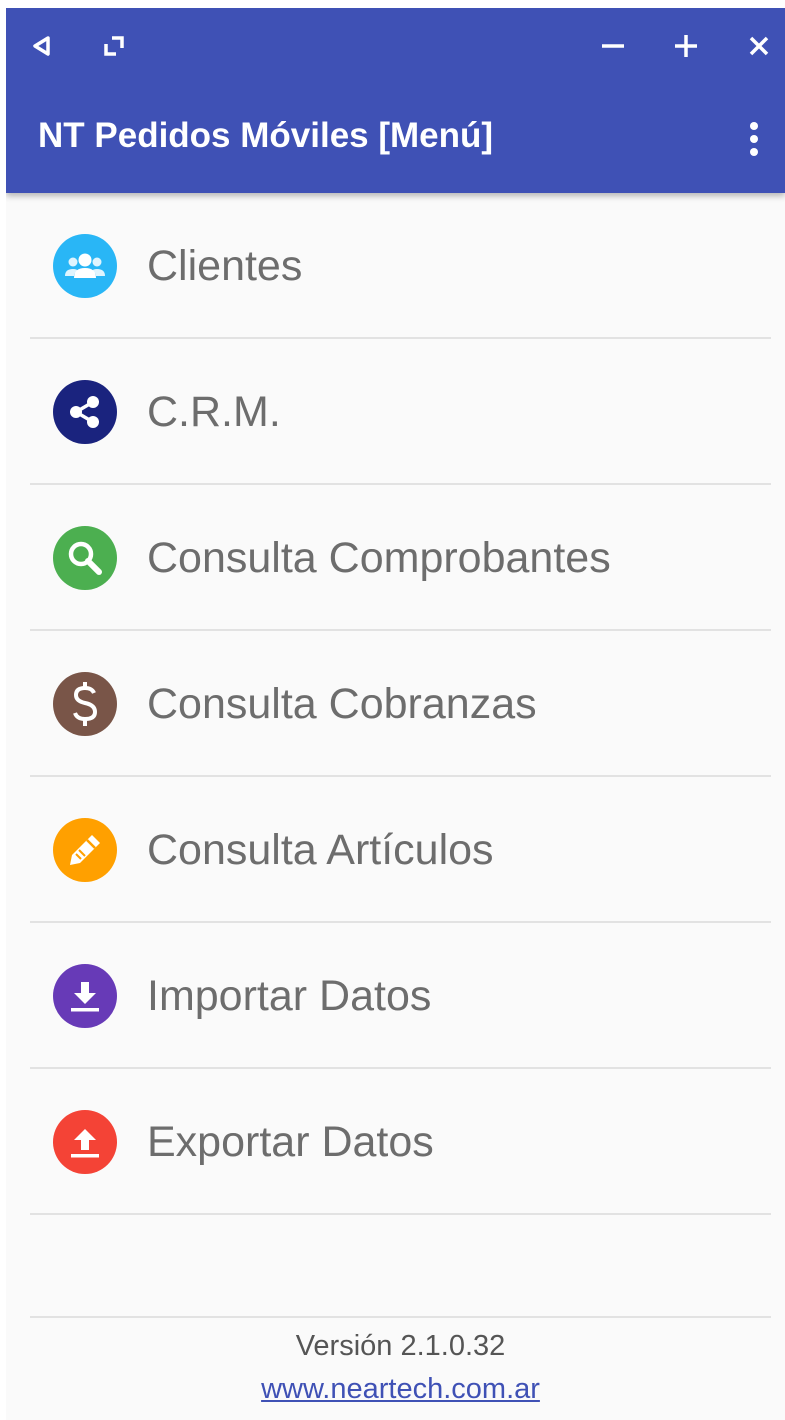 This screenshot has width=785, height=1420. I want to click on menu-item-importar-datos: Importar Datos, so click(400, 996).